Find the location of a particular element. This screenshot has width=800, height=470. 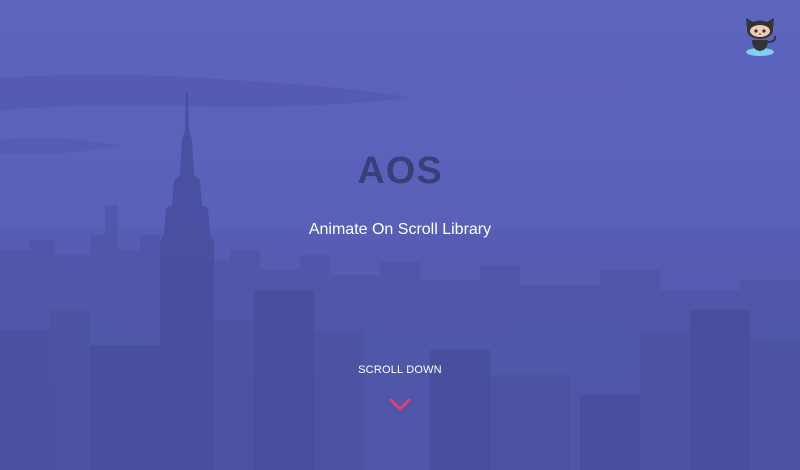

page-title: AOS is located at coordinates (400, 171).